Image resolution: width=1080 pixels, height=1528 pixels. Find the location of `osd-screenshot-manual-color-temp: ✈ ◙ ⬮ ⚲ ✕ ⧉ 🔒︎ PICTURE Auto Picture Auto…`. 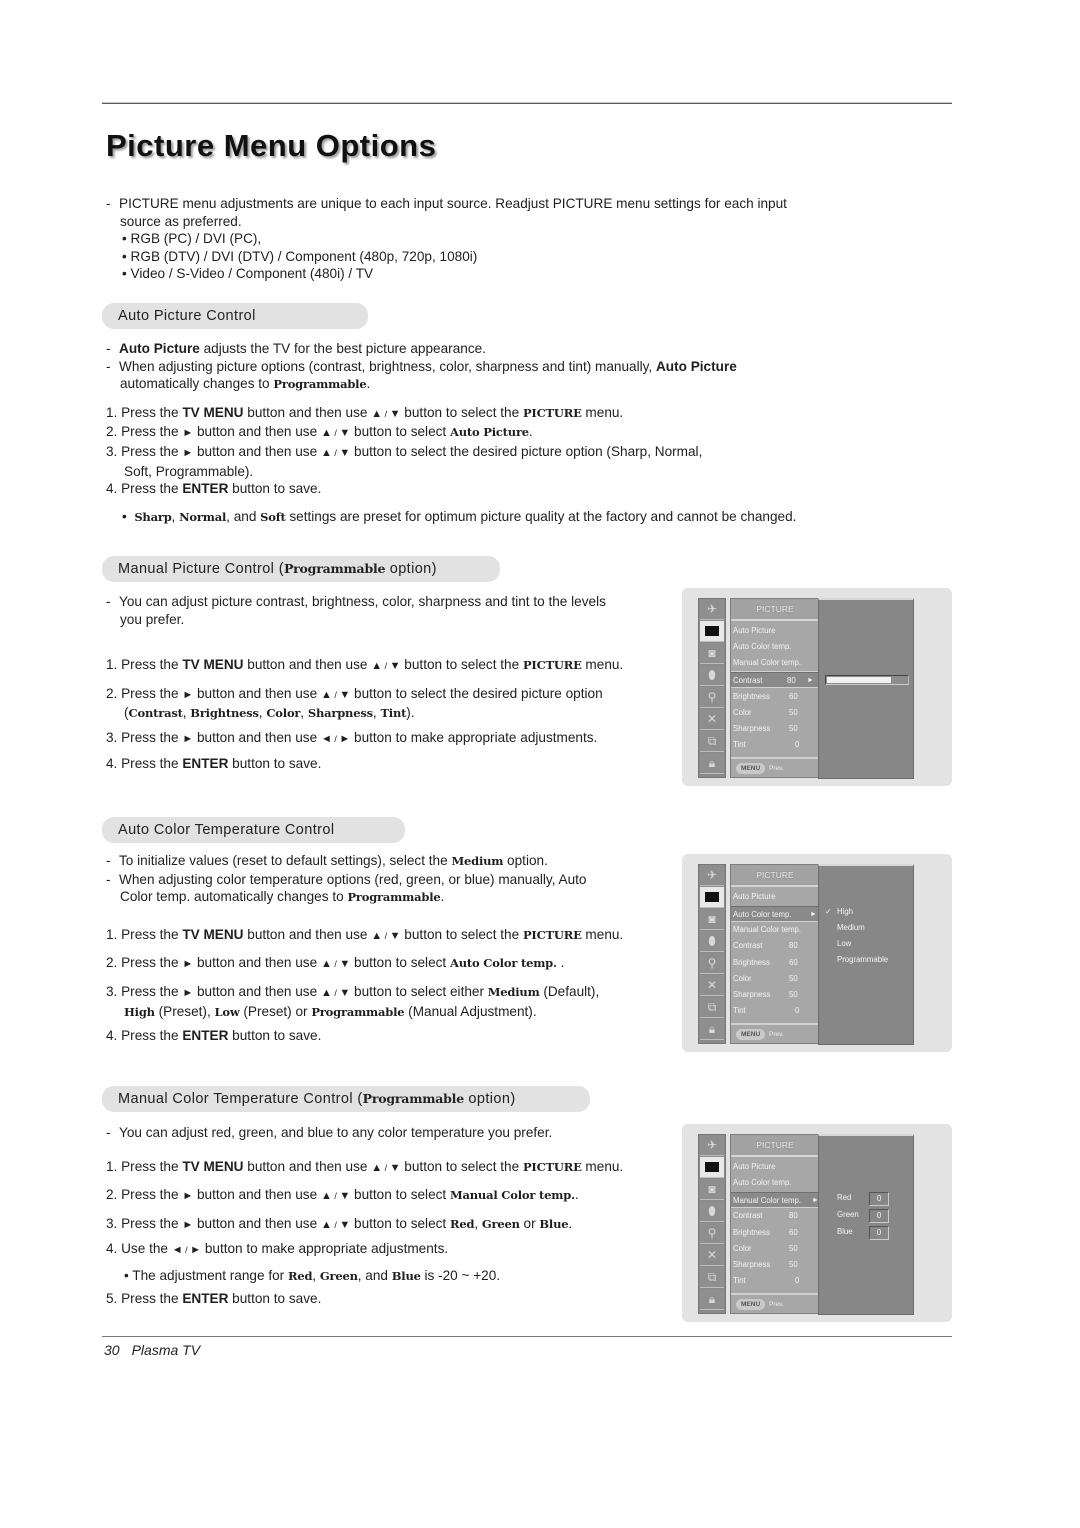

osd-screenshot-manual-color-temp: ✈ ◙ ⬮ ⚲ ✕ ⧉ 🔒︎ PICTURE Auto Picture Auto… is located at coordinates (817, 1223).